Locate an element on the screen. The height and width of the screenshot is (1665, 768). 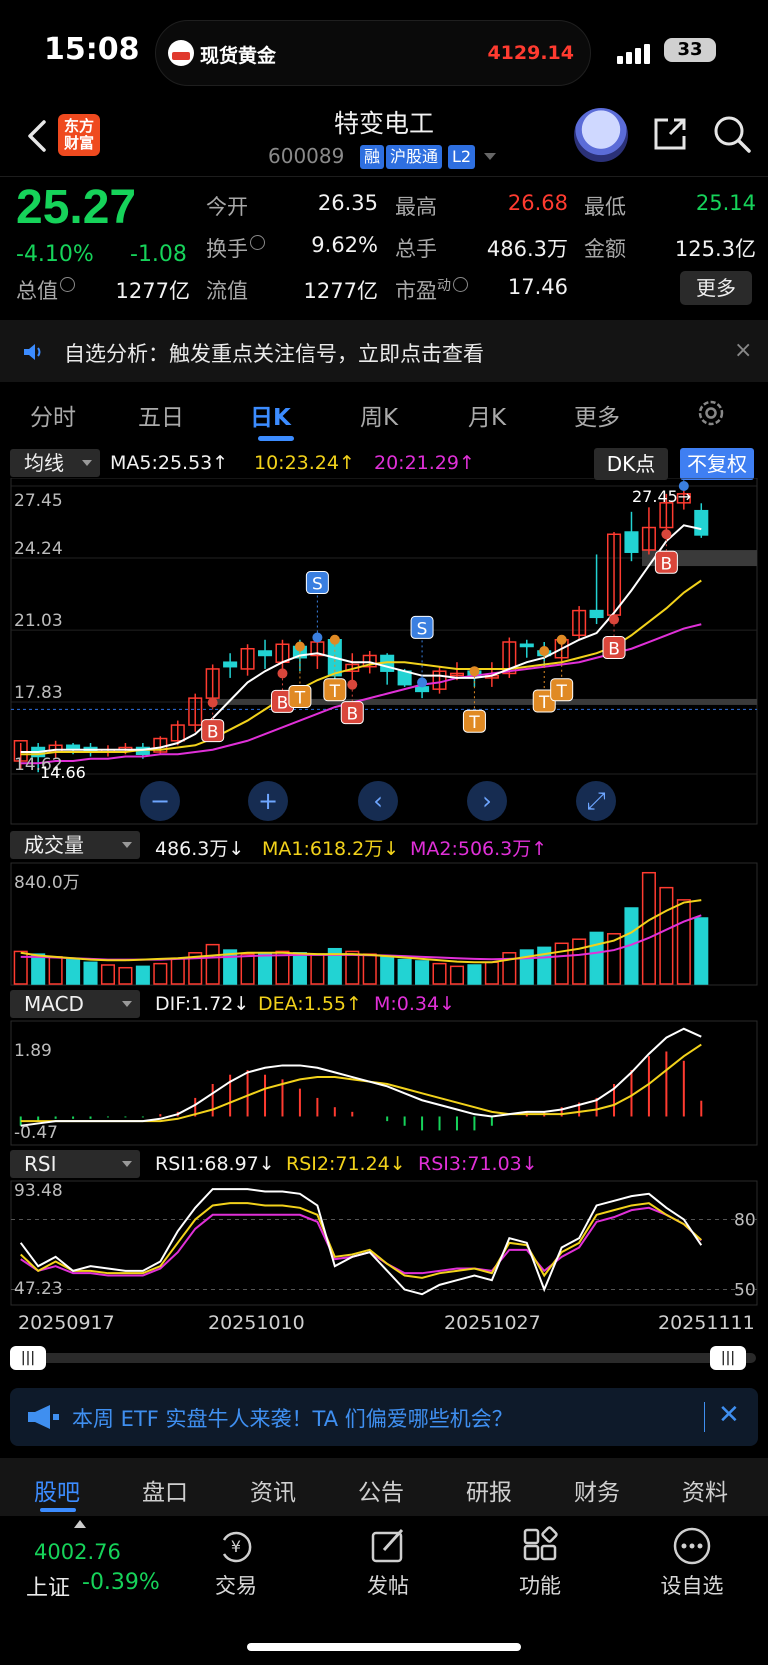
chevron-left-icon: ‹ is located at coordinates (378, 801).